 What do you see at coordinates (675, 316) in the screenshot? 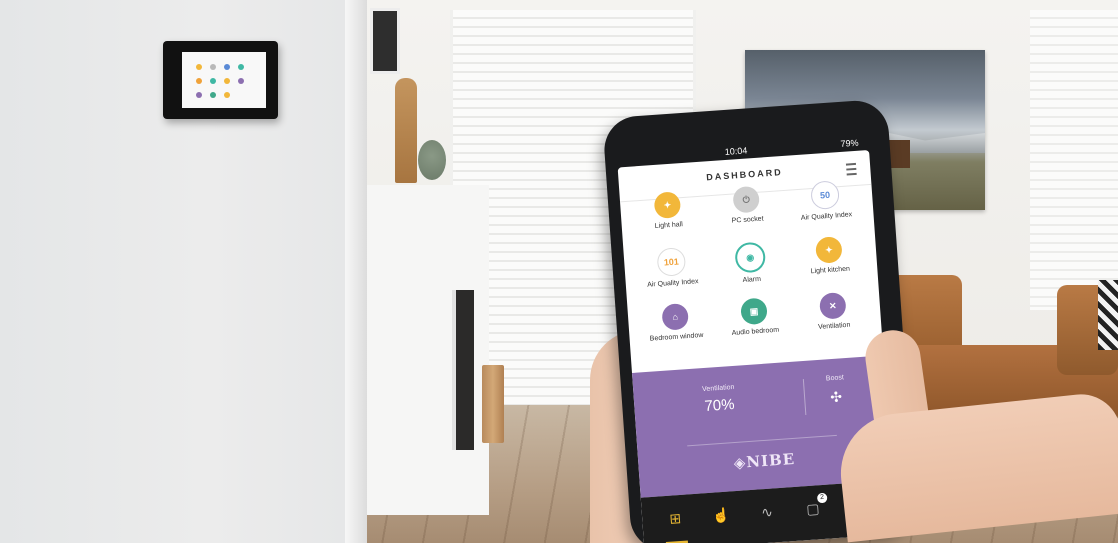
I see `window-icon: ⌂` at bounding box center [675, 316].